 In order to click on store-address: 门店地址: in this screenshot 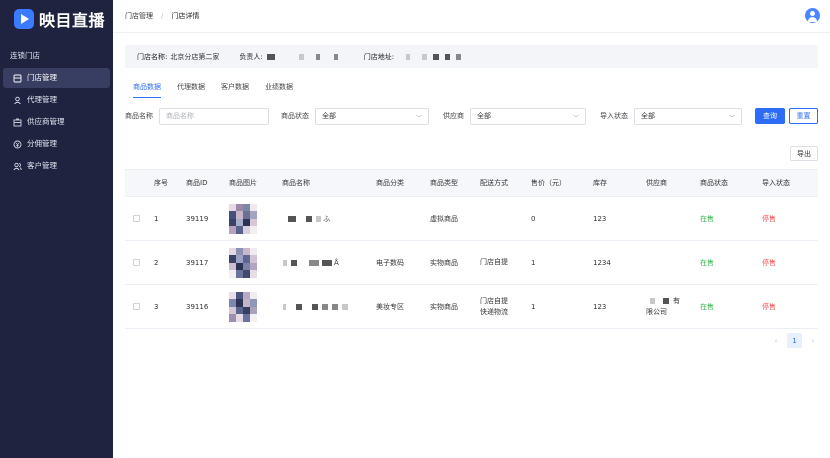, I will do `click(413, 57)`.